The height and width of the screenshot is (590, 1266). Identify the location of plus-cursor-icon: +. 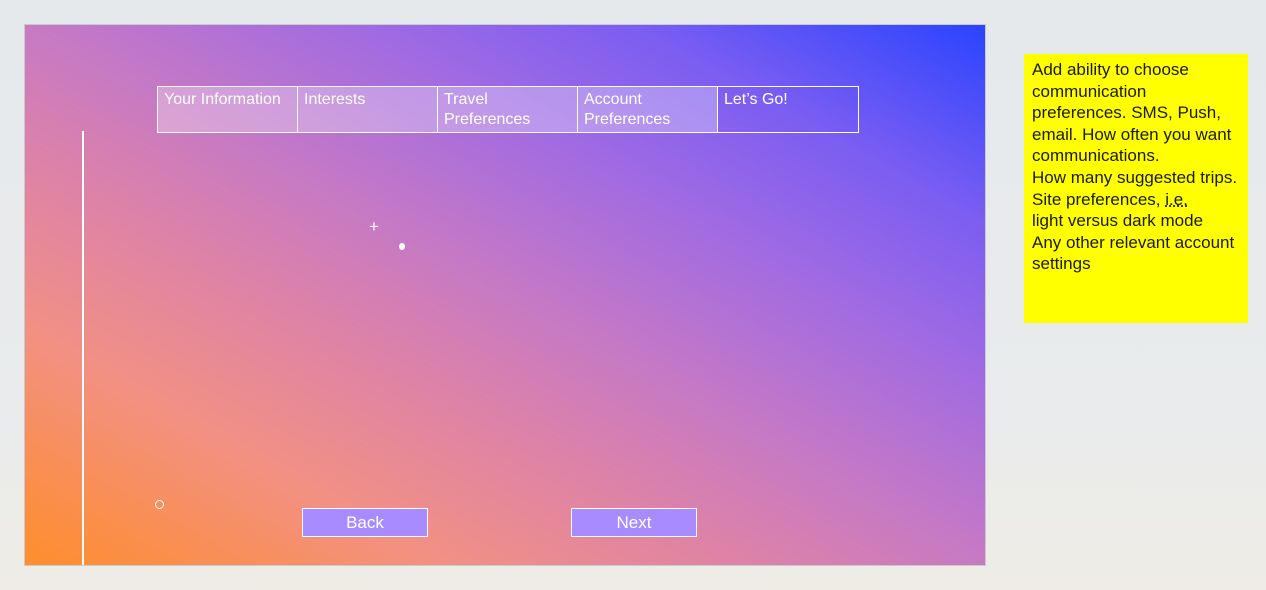
(374, 226).